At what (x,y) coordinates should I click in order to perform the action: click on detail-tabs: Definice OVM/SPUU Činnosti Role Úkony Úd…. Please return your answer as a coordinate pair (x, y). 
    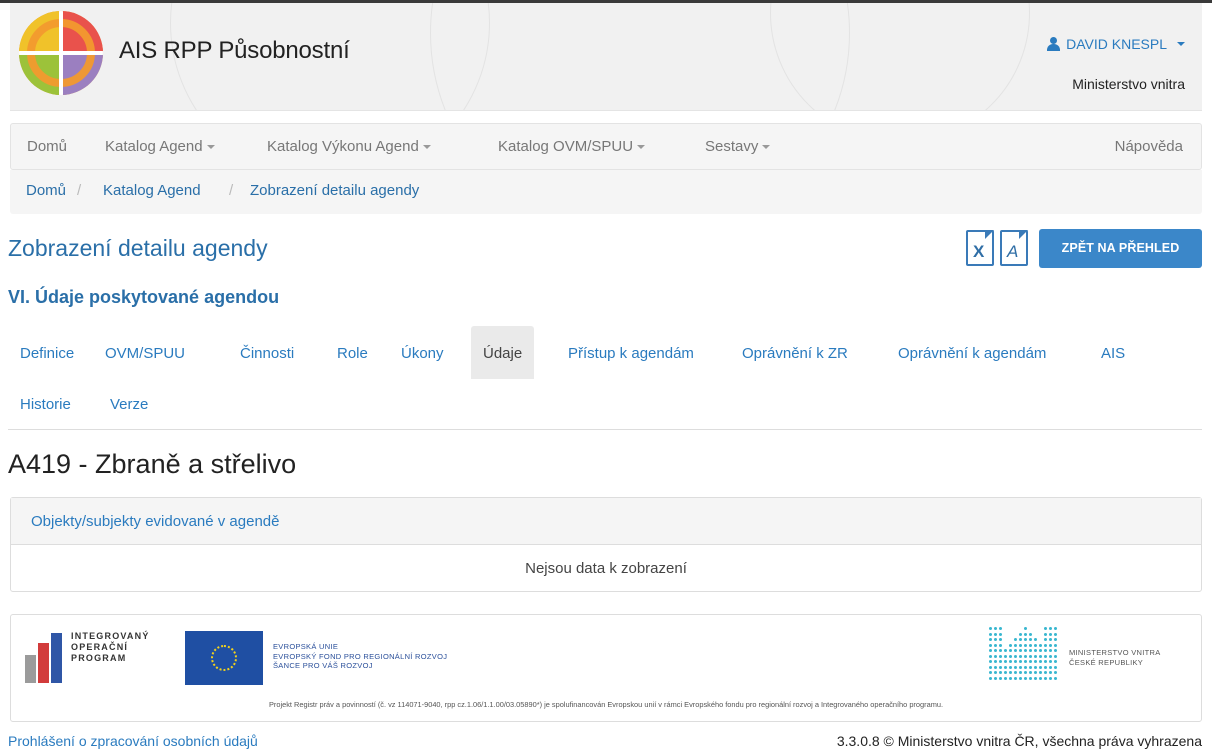
    Looking at the image, I should click on (605, 378).